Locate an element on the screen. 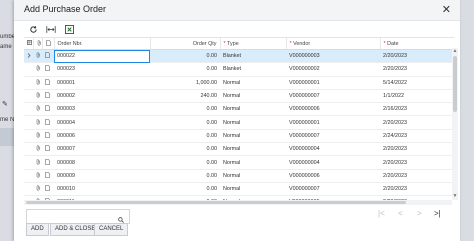  horizontal-scrollbar-thumb is located at coordinates (216, 202).